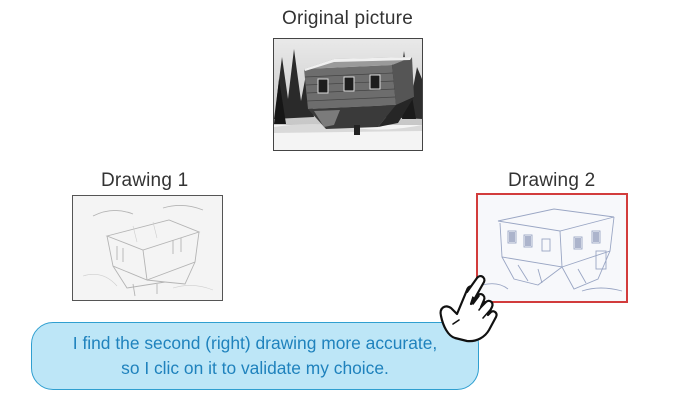 The image size is (700, 400). I want to click on drawing-1-label: Drawing 1, so click(145, 180).